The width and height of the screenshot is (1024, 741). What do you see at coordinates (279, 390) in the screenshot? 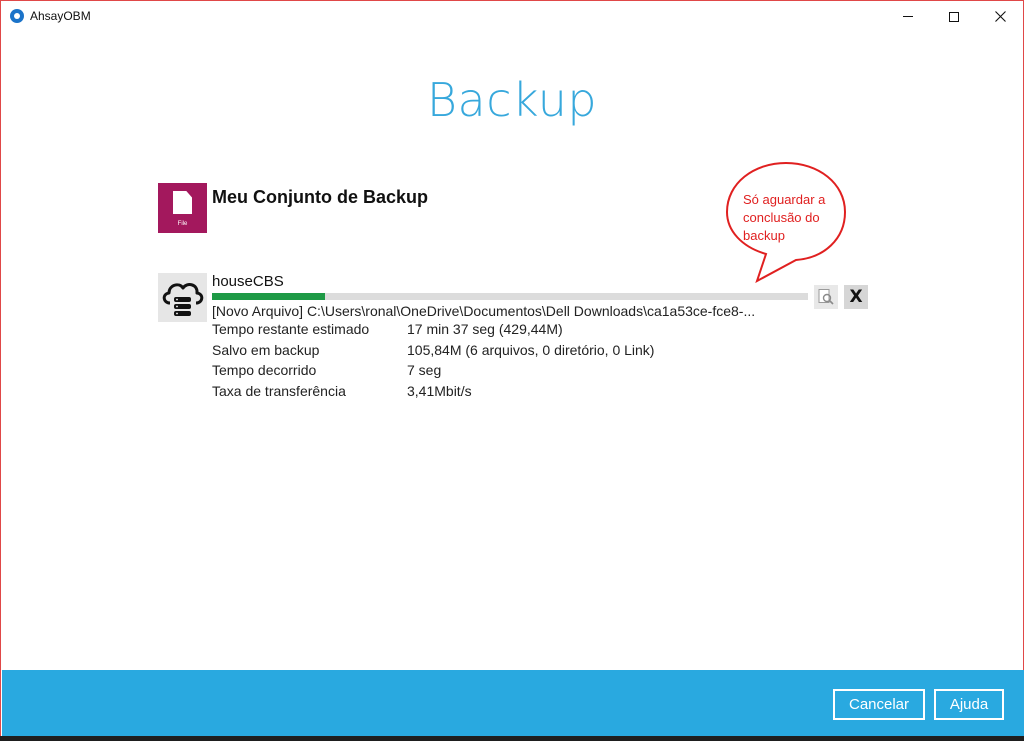
I see `stat-label: Taxa de transferência` at bounding box center [279, 390].